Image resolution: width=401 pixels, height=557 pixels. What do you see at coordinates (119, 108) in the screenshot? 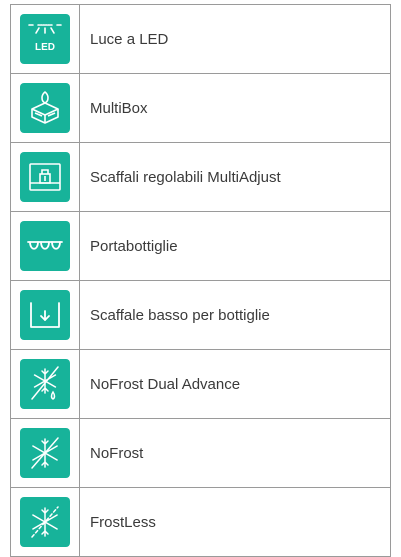
I see `feature-label: MultiBox` at bounding box center [119, 108].